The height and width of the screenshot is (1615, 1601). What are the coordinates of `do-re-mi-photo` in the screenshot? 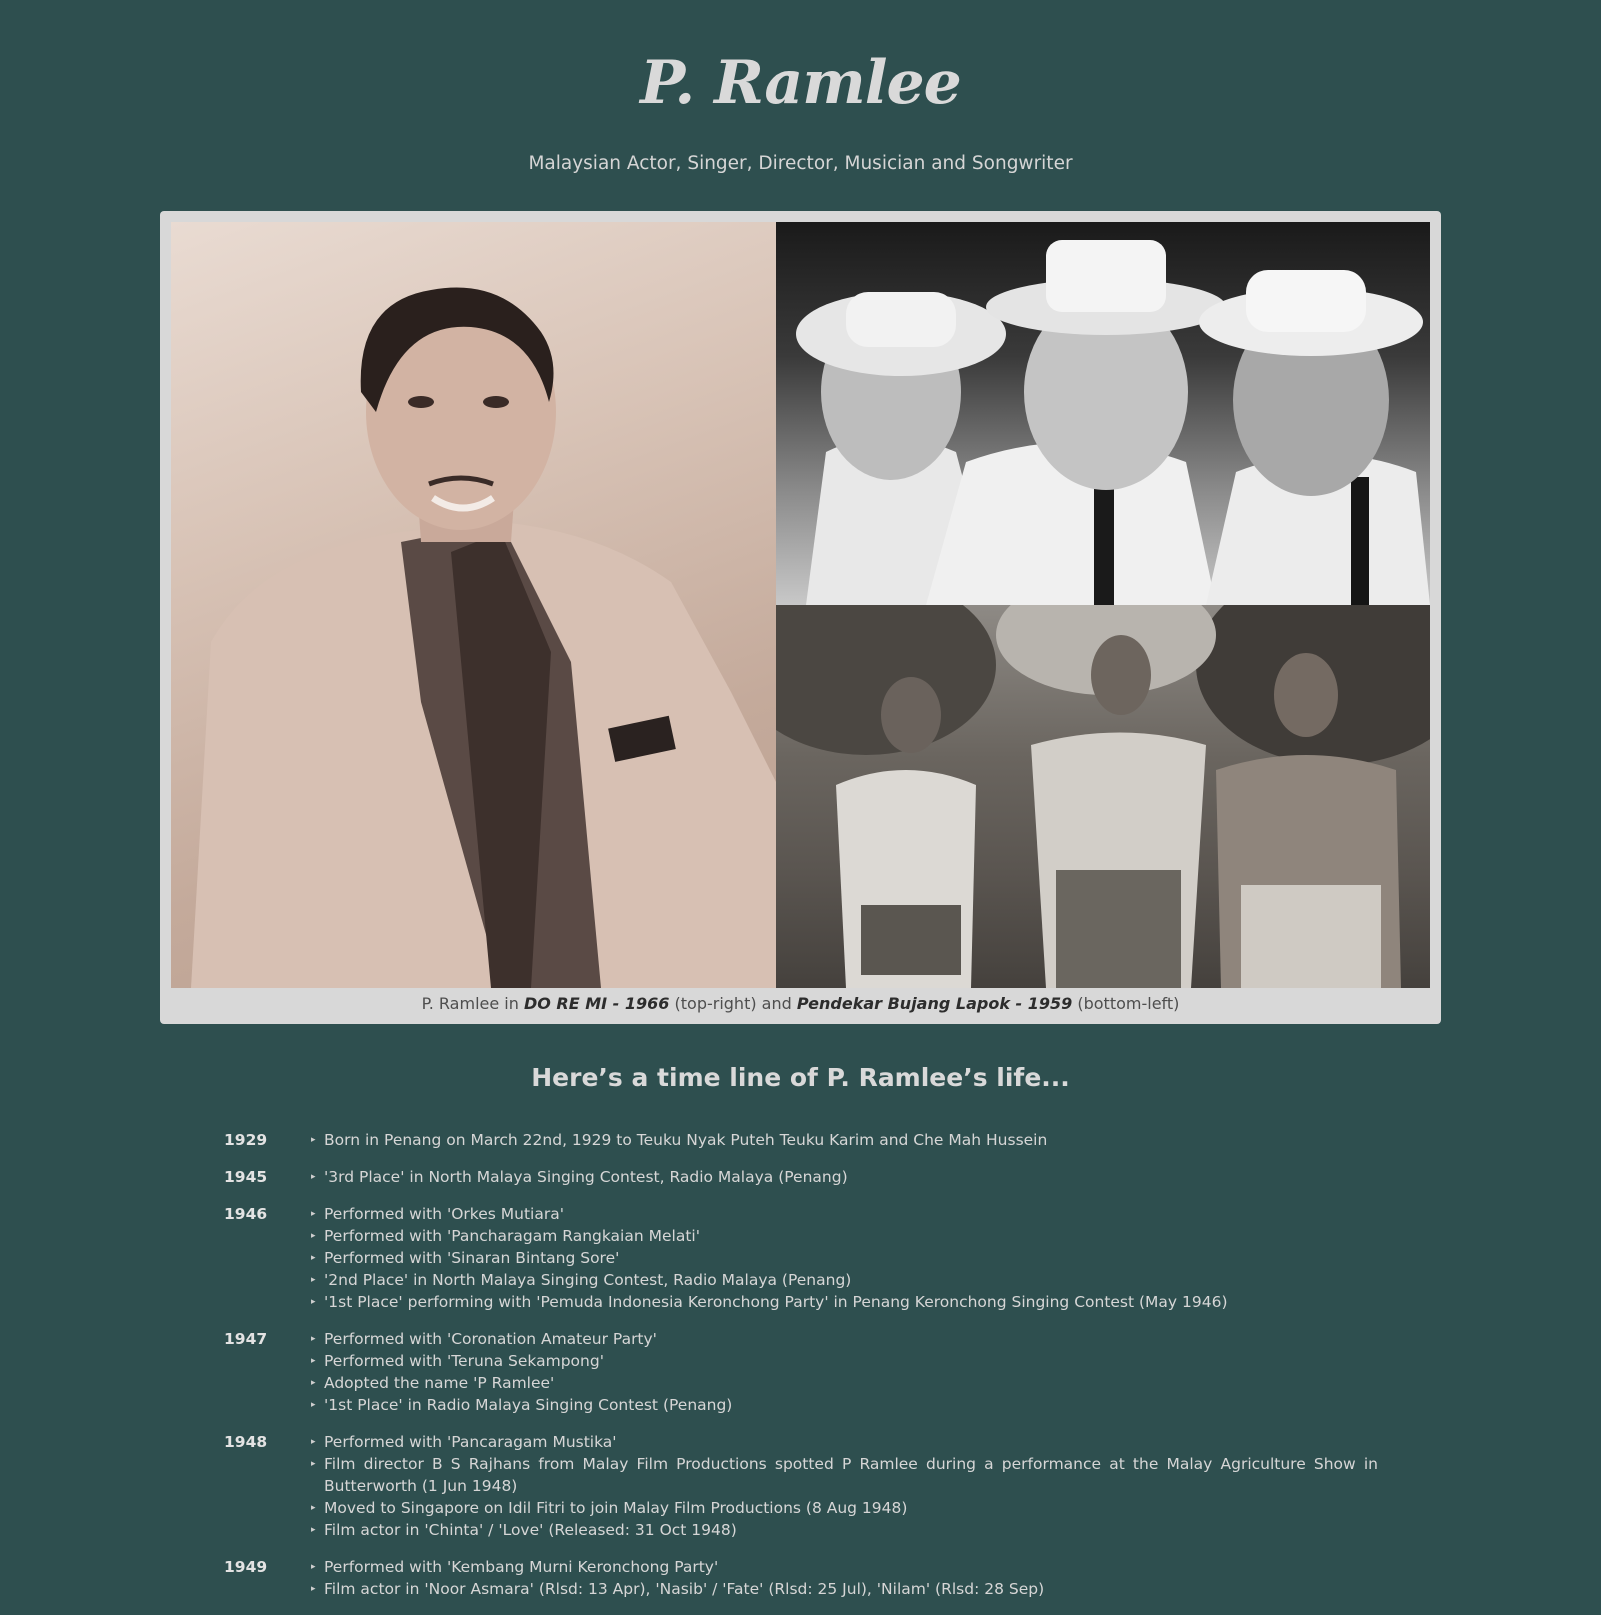 It's located at (1103, 413).